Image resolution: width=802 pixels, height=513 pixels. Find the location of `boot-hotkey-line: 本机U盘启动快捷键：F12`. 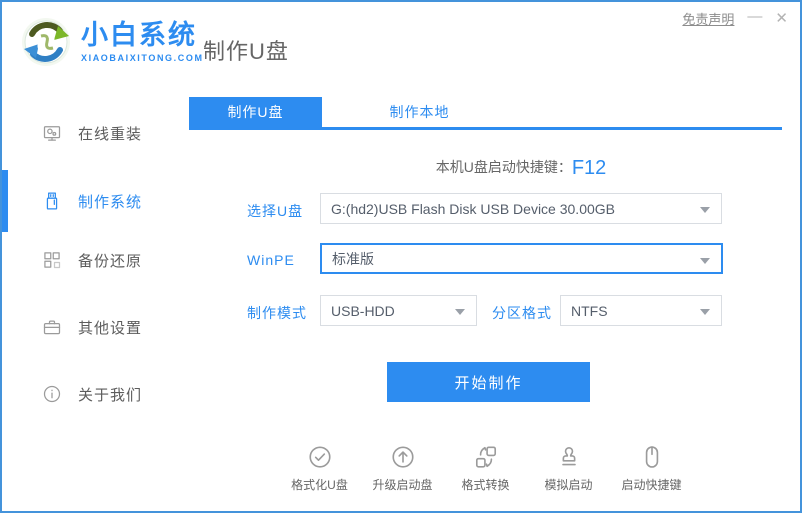

boot-hotkey-line: 本机U盘启动快捷键：F12 is located at coordinates (521, 168).